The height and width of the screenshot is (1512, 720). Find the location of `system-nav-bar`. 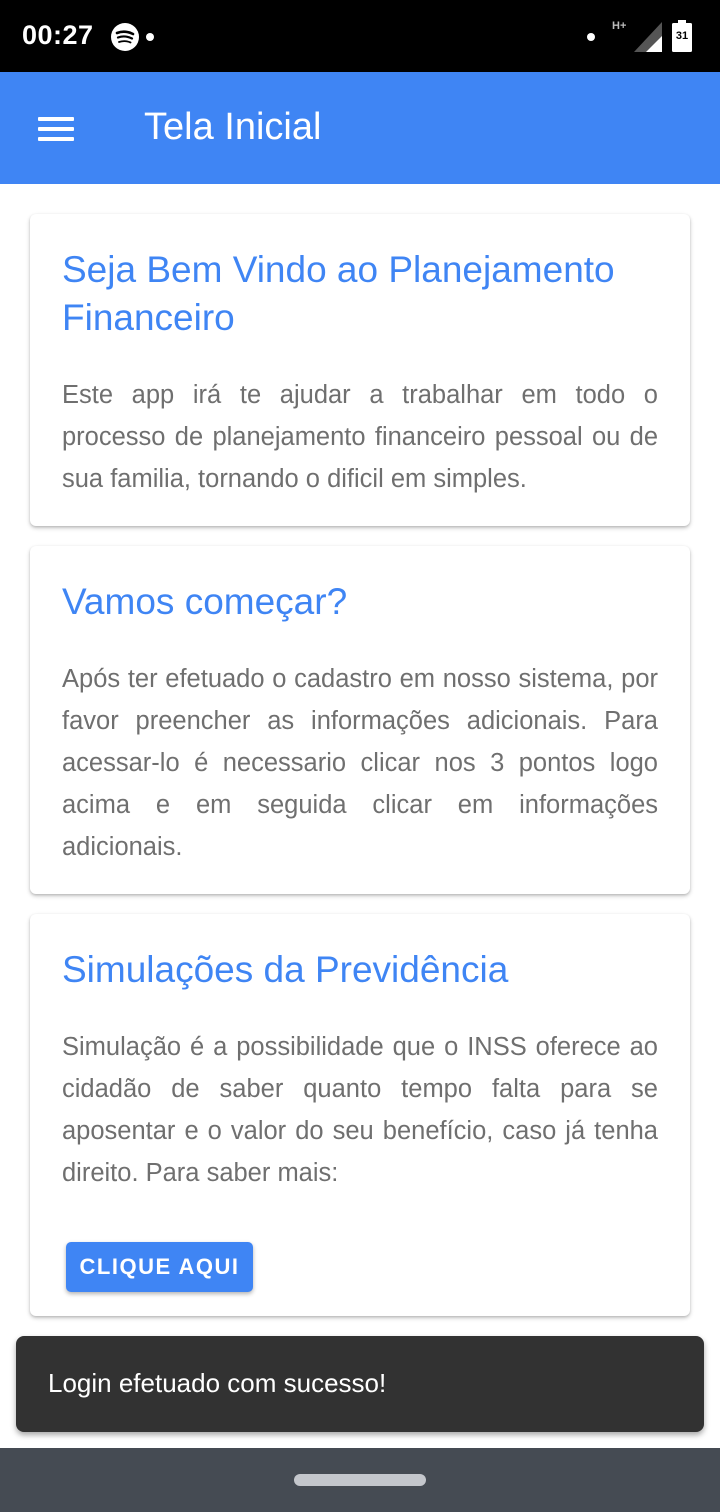

system-nav-bar is located at coordinates (360, 1480).